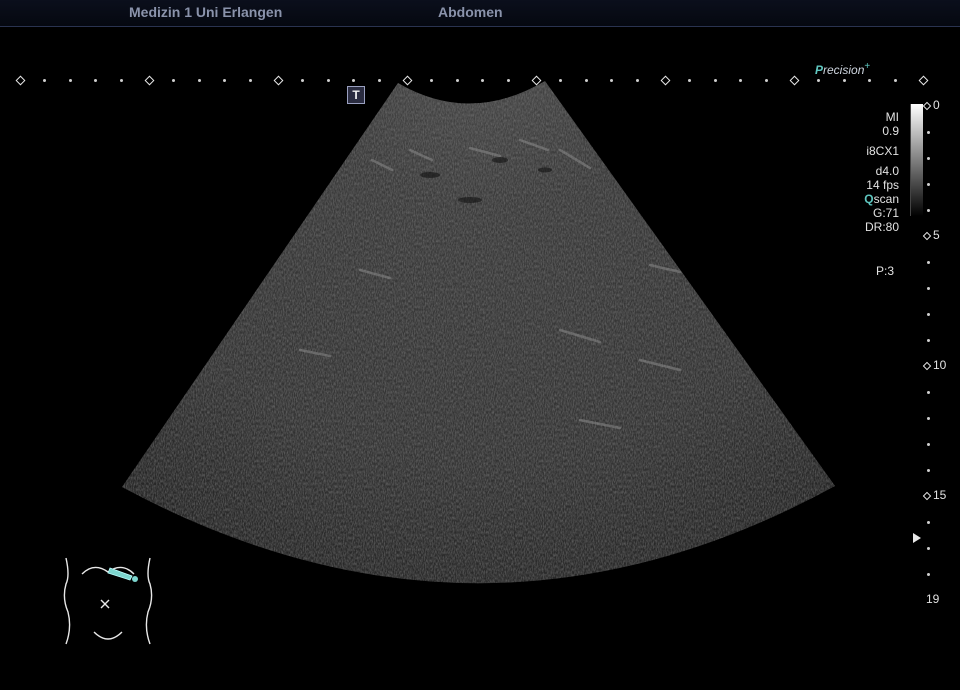  What do you see at coordinates (937, 354) in the screenshot?
I see `depth-scale: 0 5 10 15 19` at bounding box center [937, 354].